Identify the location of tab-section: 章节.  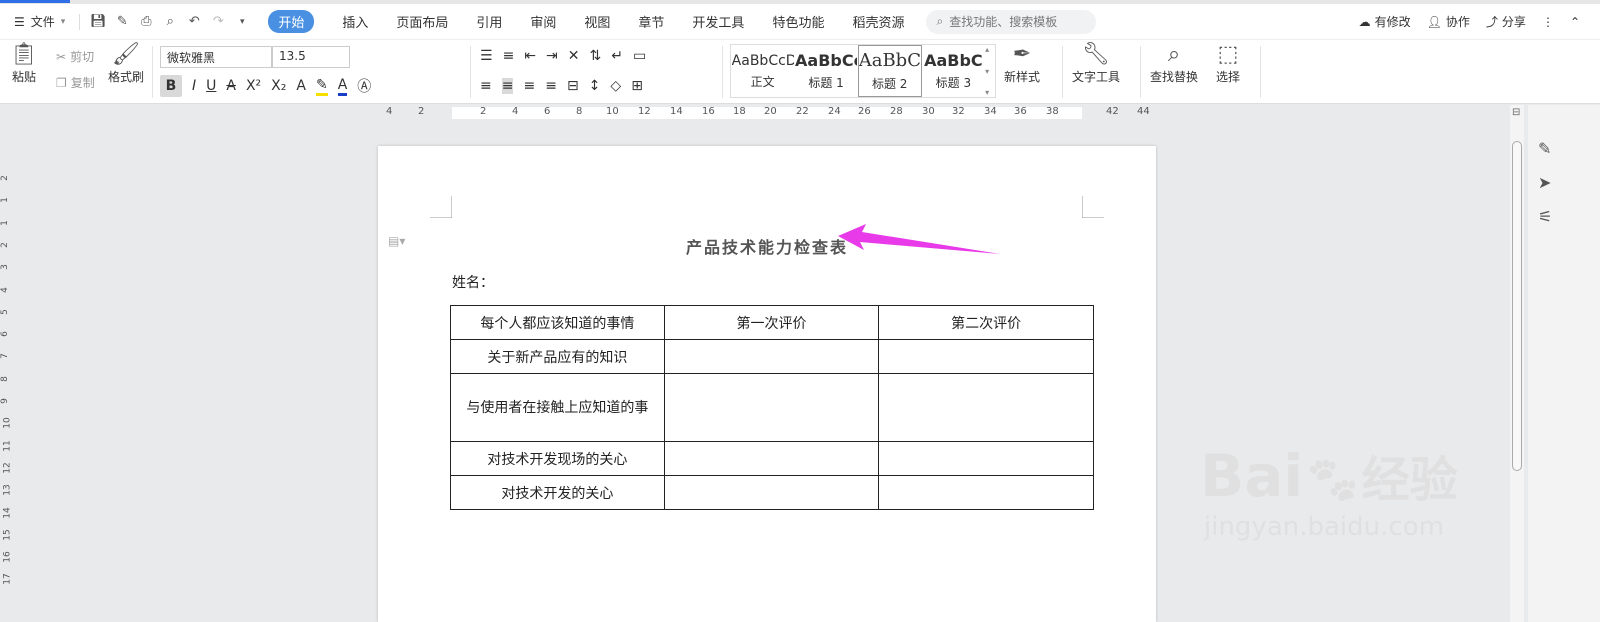
(651, 22).